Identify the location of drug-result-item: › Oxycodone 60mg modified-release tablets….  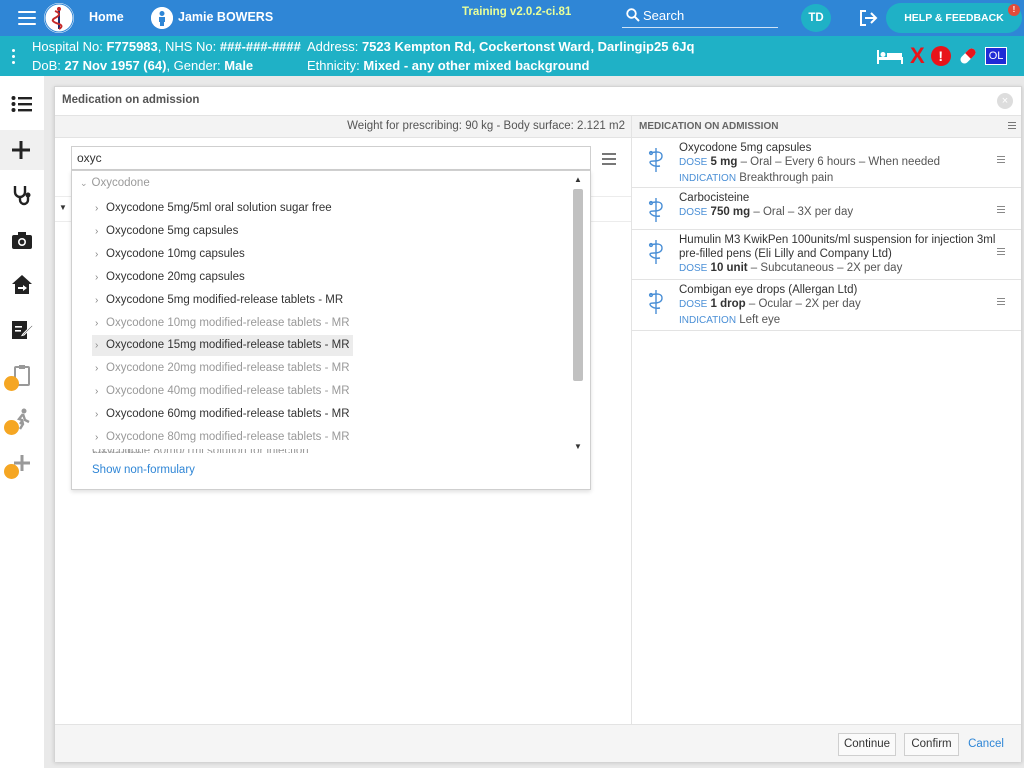
(222, 414).